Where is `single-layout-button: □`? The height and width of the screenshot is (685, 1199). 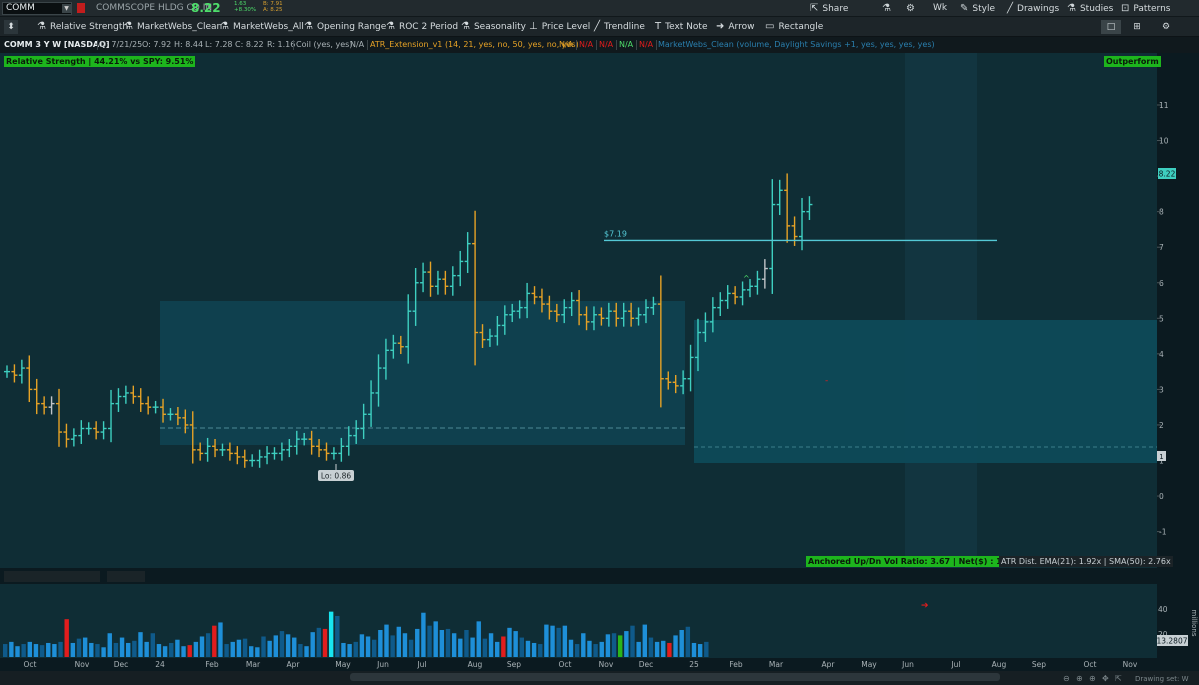 single-layout-button: □ is located at coordinates (1111, 27).